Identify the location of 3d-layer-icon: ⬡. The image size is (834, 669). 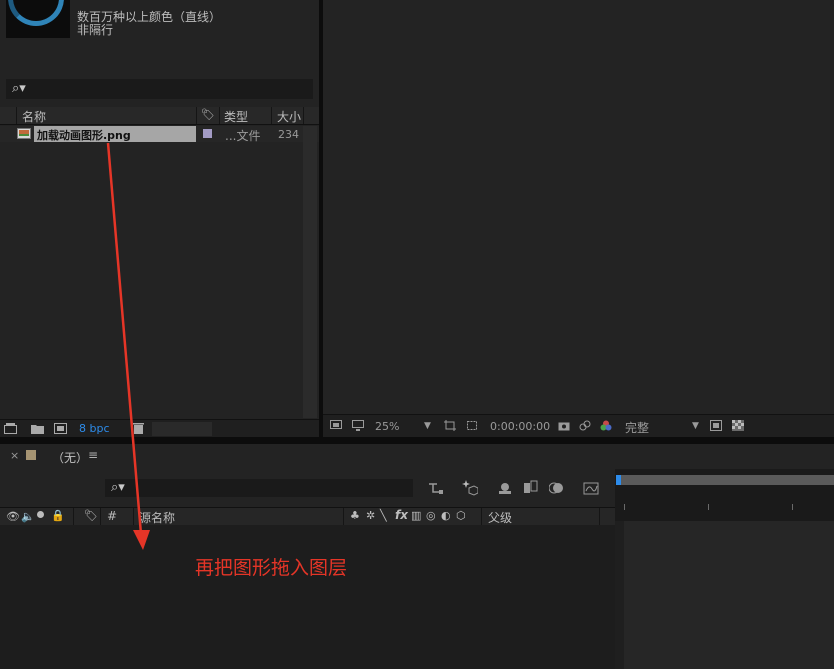
(461, 515).